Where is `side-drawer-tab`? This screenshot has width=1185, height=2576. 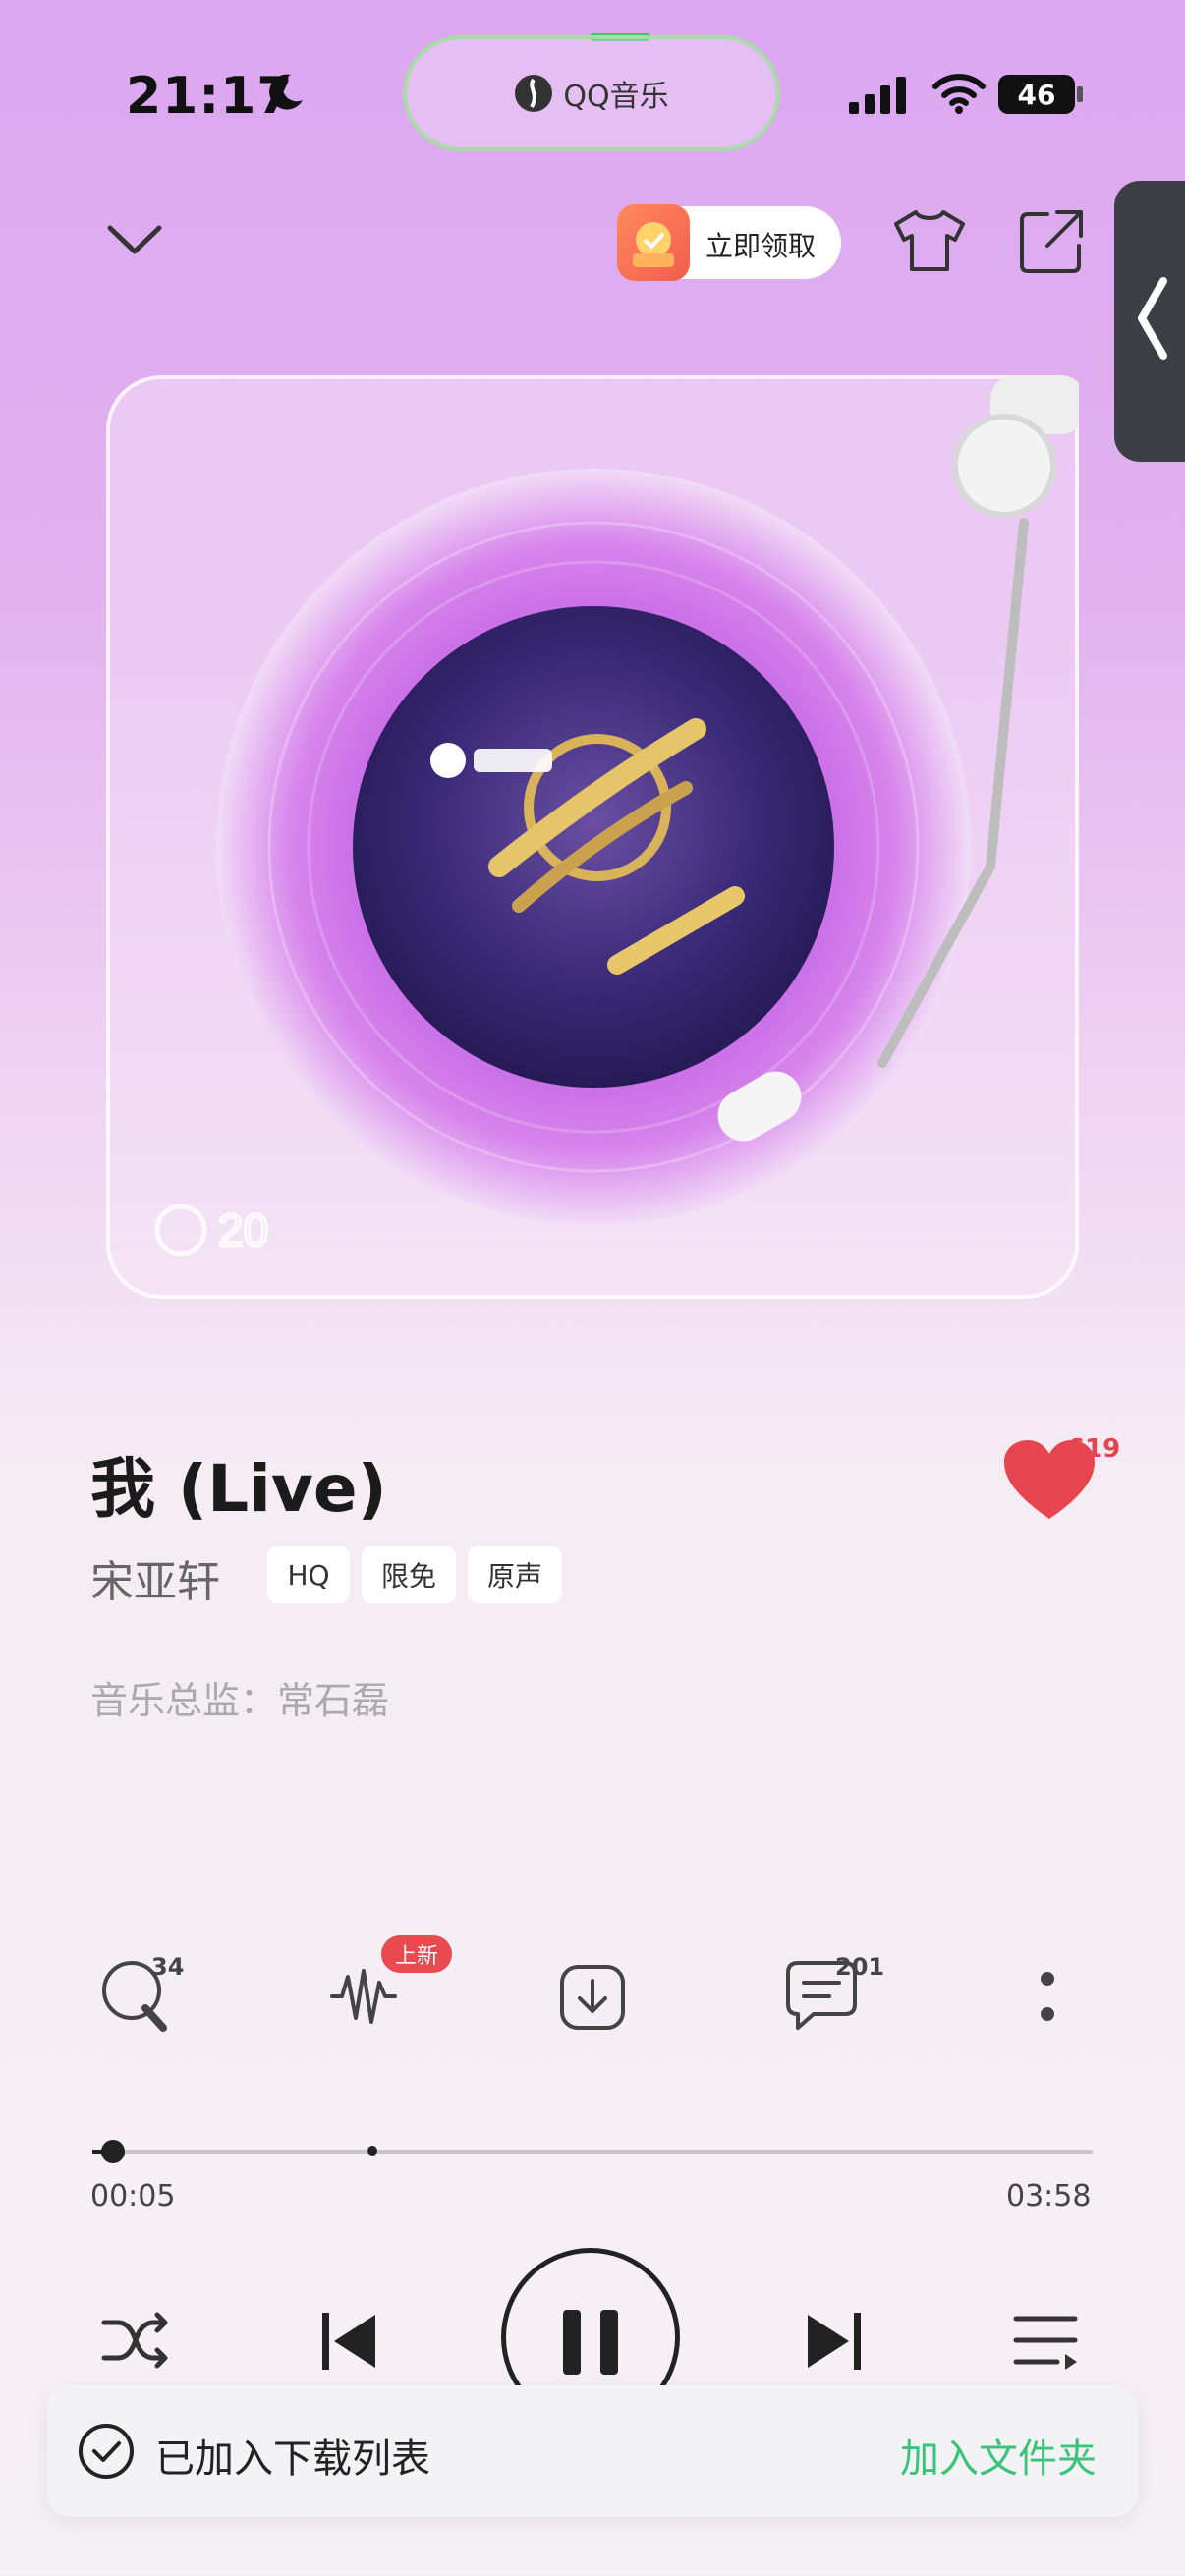
side-drawer-tab is located at coordinates (1150, 321).